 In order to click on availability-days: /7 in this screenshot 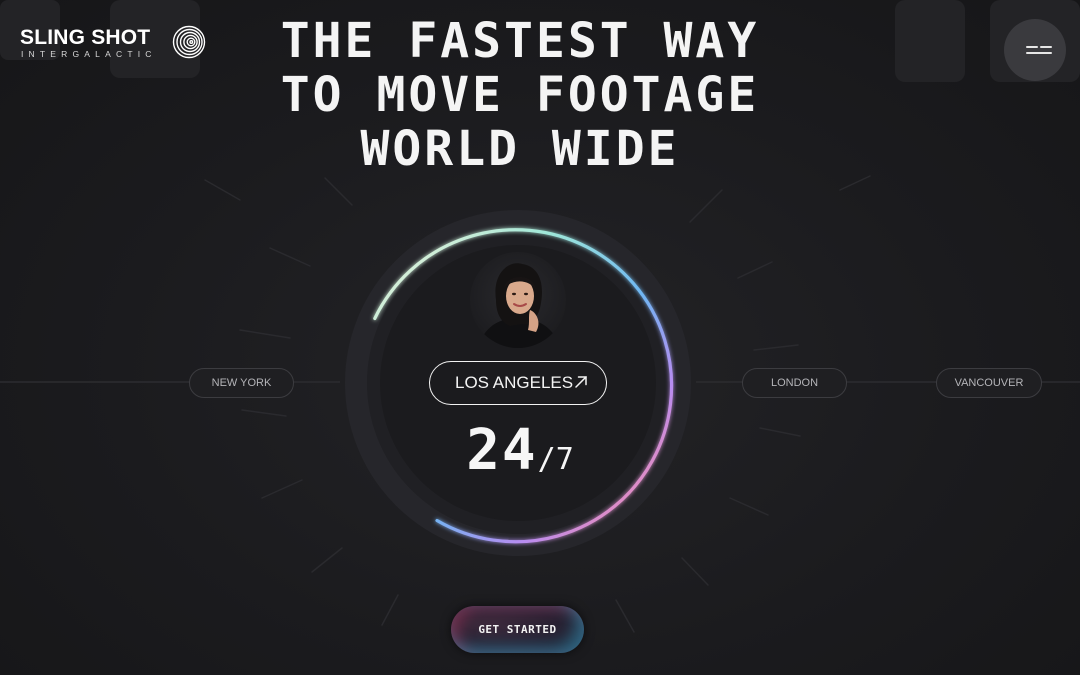, I will do `click(555, 459)`.